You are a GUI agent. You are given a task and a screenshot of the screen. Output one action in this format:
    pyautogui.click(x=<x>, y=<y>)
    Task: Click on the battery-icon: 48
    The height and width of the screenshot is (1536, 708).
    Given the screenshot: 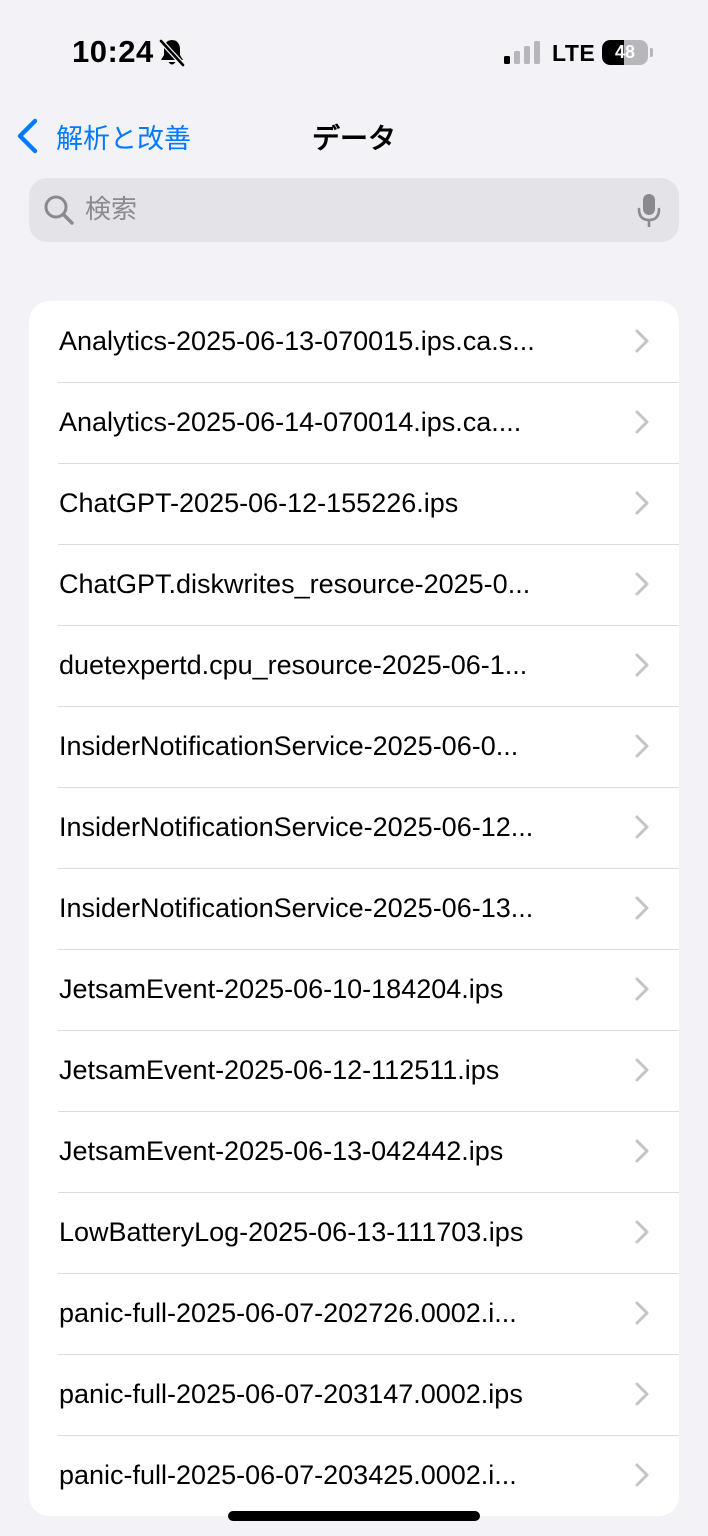 What is the action you would take?
    pyautogui.click(x=625, y=52)
    